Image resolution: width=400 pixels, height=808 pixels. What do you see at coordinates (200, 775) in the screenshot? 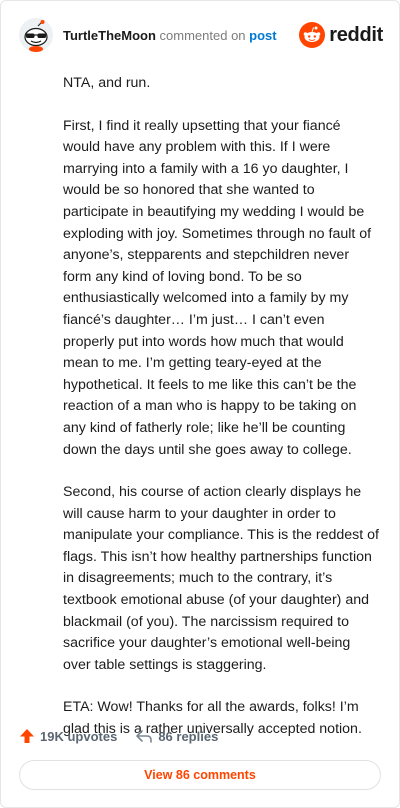
I see `view-comments-button: View 86 comments` at bounding box center [200, 775].